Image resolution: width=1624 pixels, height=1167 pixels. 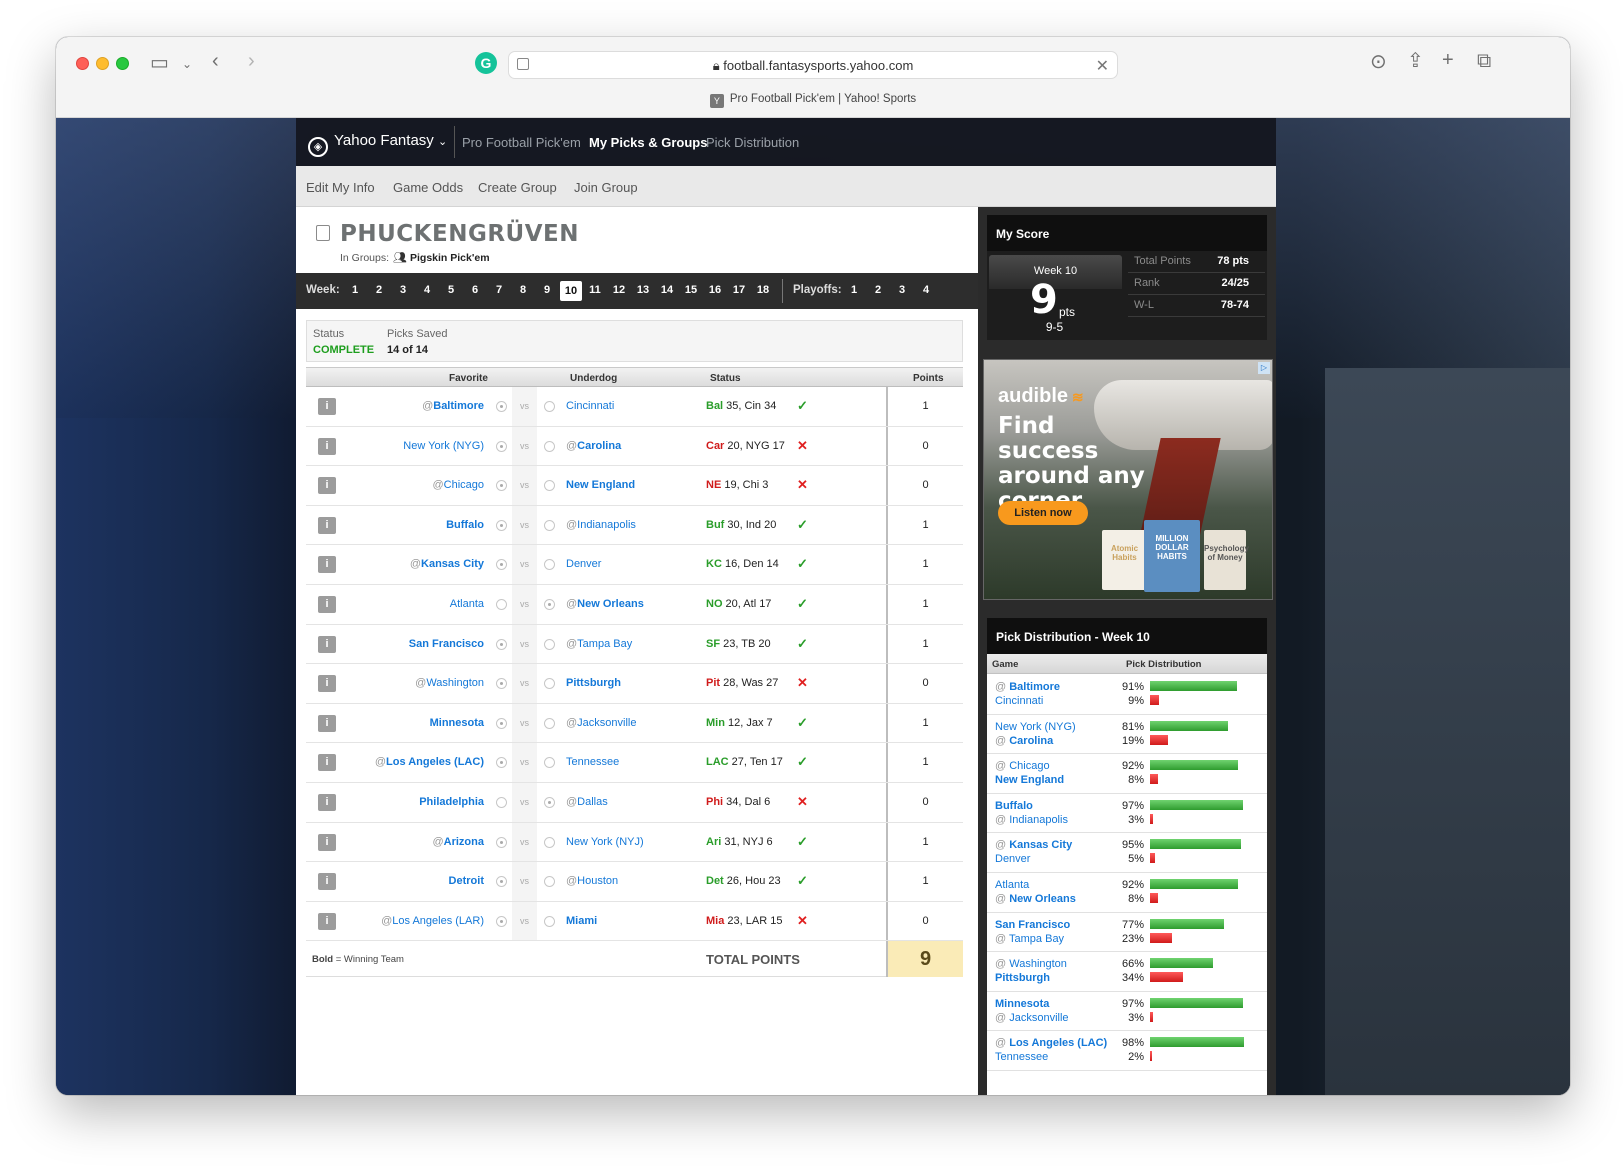 What do you see at coordinates (1019, 701) in the screenshot?
I see `team2-link: Cincinnati` at bounding box center [1019, 701].